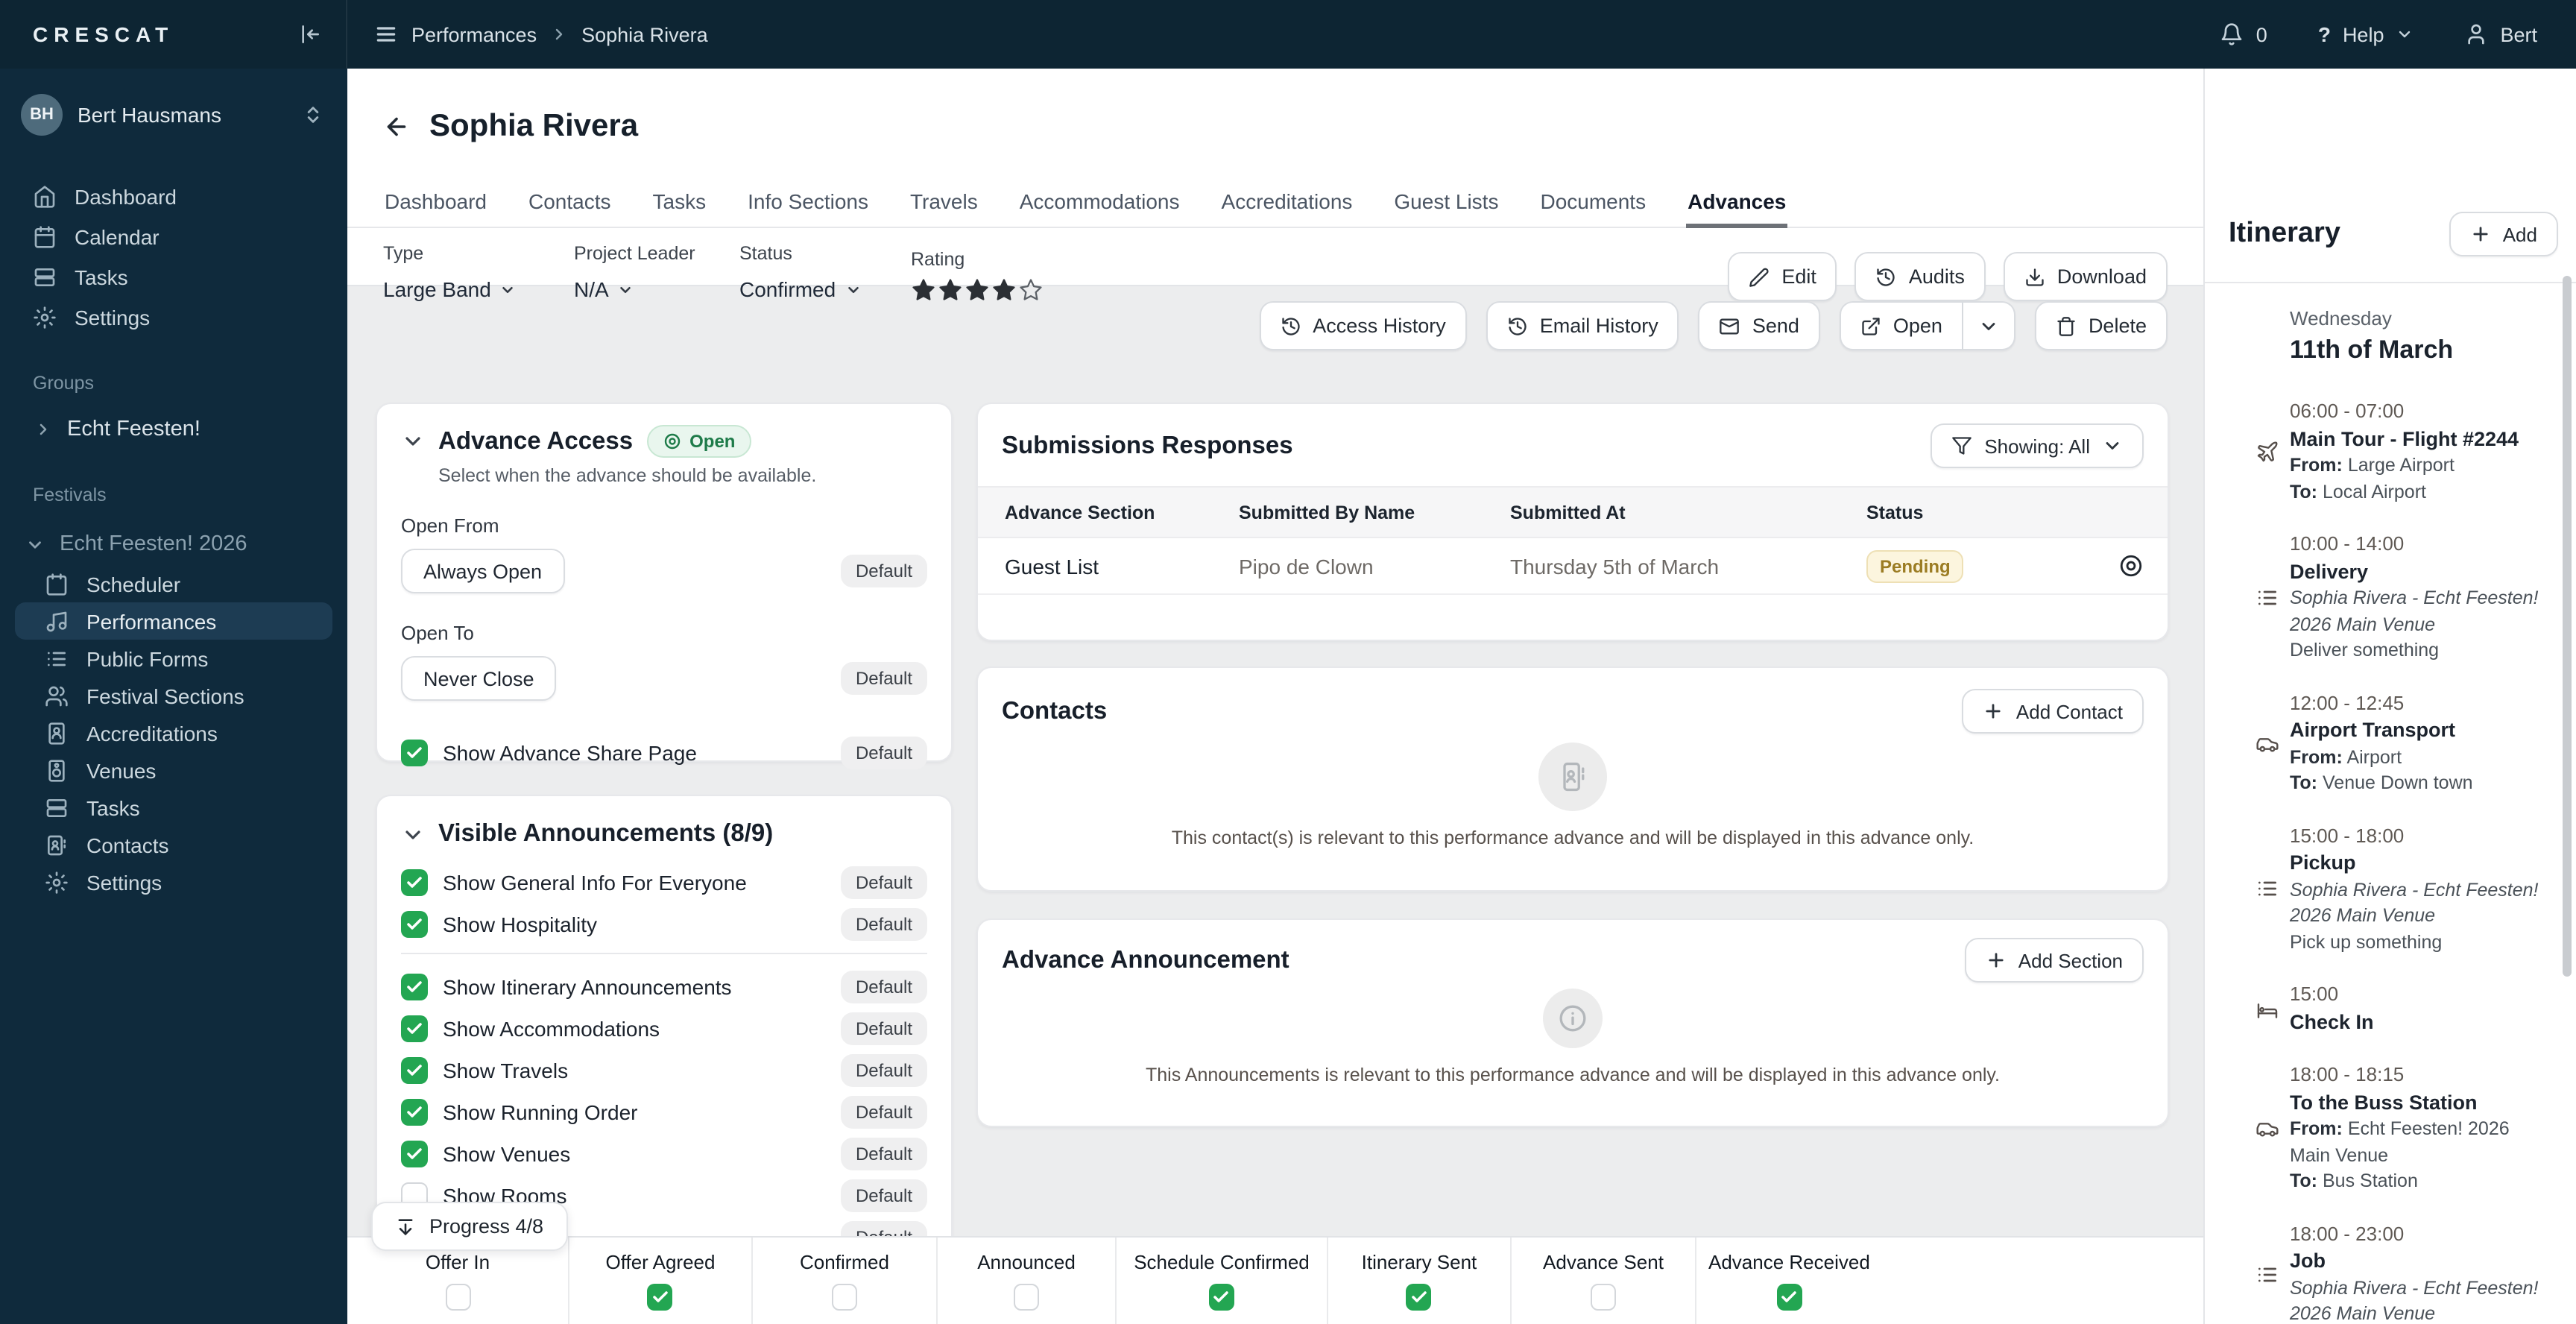  Describe the element at coordinates (173, 317) in the screenshot. I see `sidebar-item-settings: Settings` at that location.